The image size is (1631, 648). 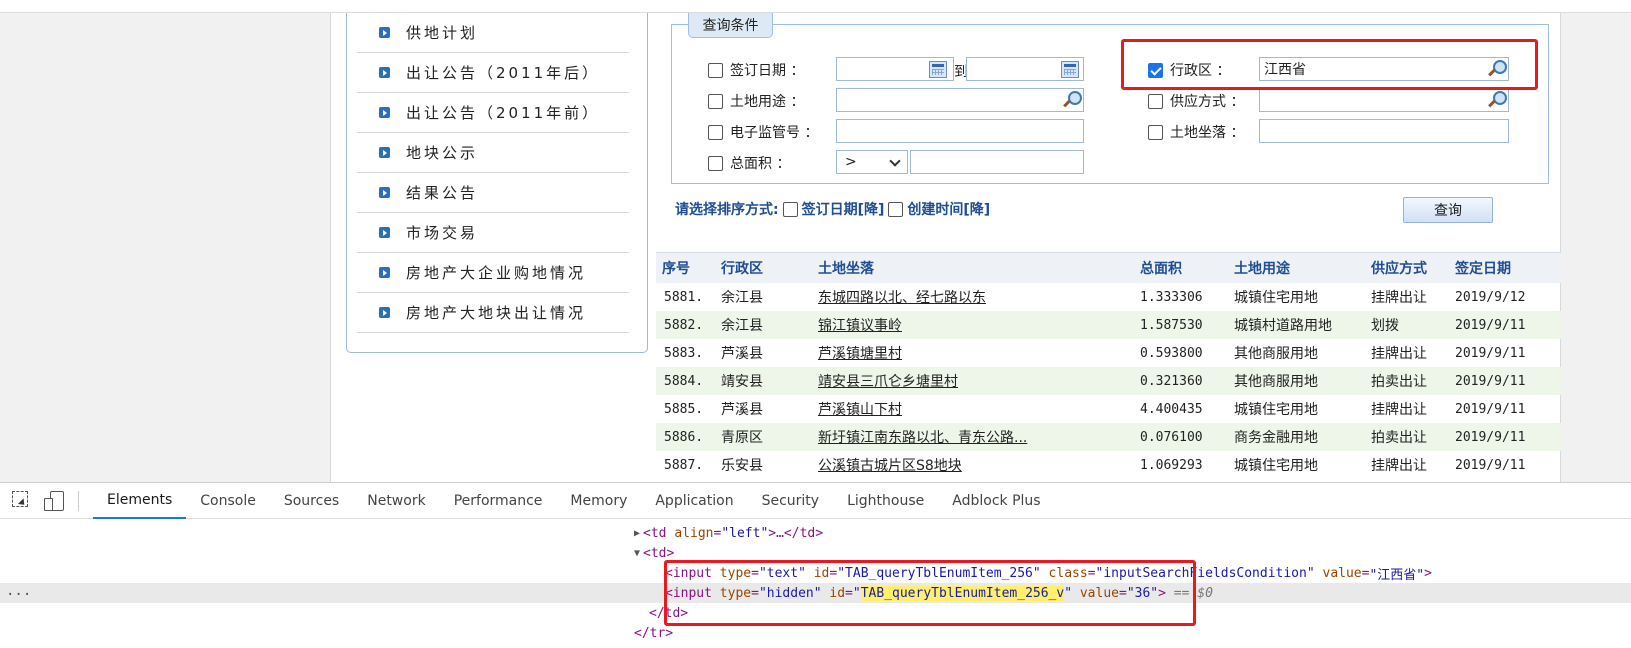 I want to click on supply-input, so click(x=1384, y=100).